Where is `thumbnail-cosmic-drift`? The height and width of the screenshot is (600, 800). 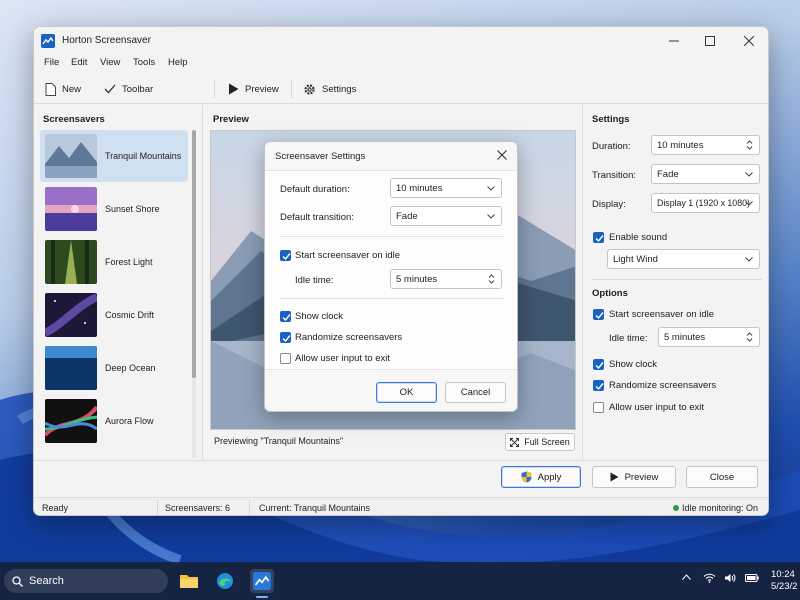 thumbnail-cosmic-drift is located at coordinates (71, 315).